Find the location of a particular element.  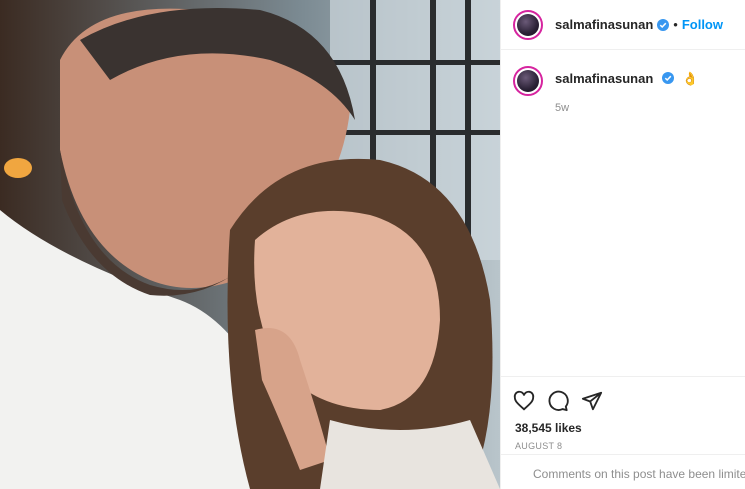

caption: salmafinasunan 👌 5w is located at coordinates (623, 82).